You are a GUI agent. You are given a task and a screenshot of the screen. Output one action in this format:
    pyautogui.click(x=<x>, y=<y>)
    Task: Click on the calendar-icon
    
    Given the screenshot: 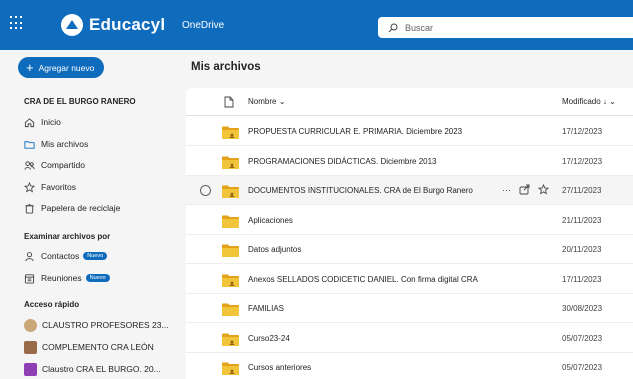 What is the action you would take?
    pyautogui.click(x=29, y=278)
    